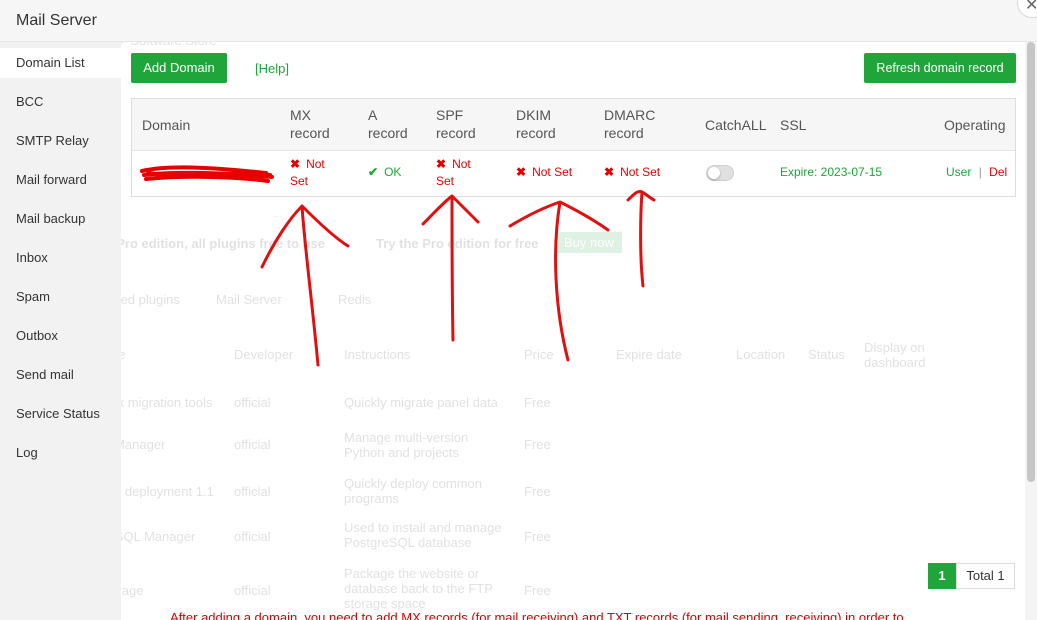 The height and width of the screenshot is (620, 1037). Describe the element at coordinates (942, 576) in the screenshot. I see `page-1-button: 1` at that location.